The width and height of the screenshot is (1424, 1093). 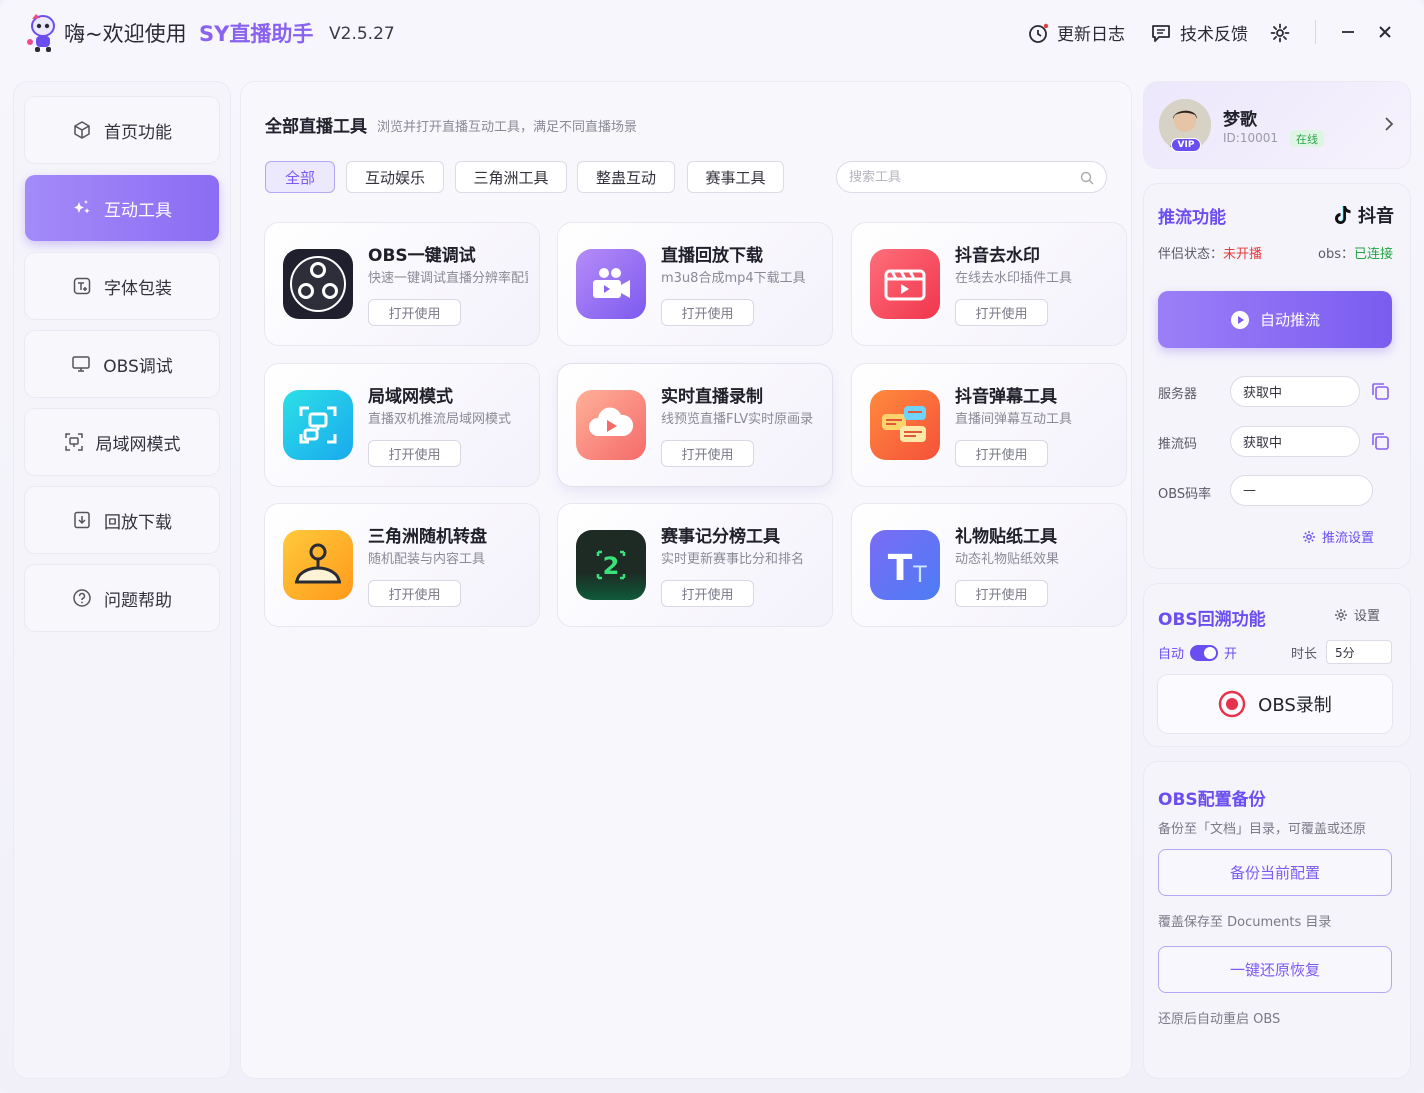 I want to click on sidebar-item-label: OBS调试, so click(x=138, y=366).